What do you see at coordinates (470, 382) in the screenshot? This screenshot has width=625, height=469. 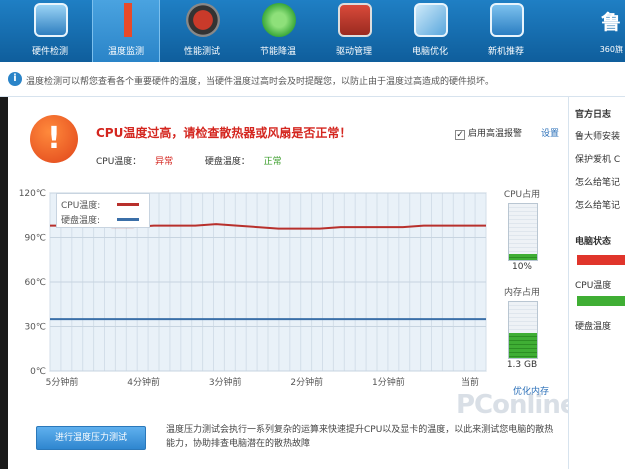 I see `x-tick-label: 当前` at bounding box center [470, 382].